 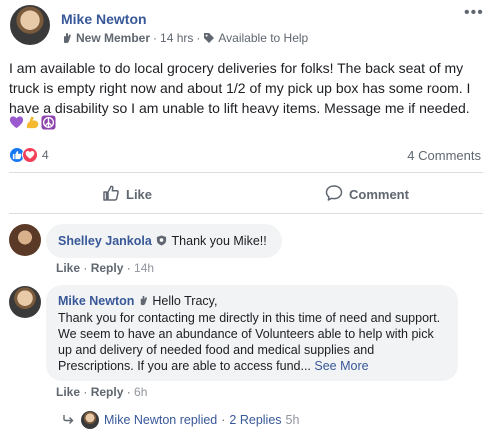 What do you see at coordinates (337, 194) in the screenshot?
I see `speech-bubble-icon` at bounding box center [337, 194].